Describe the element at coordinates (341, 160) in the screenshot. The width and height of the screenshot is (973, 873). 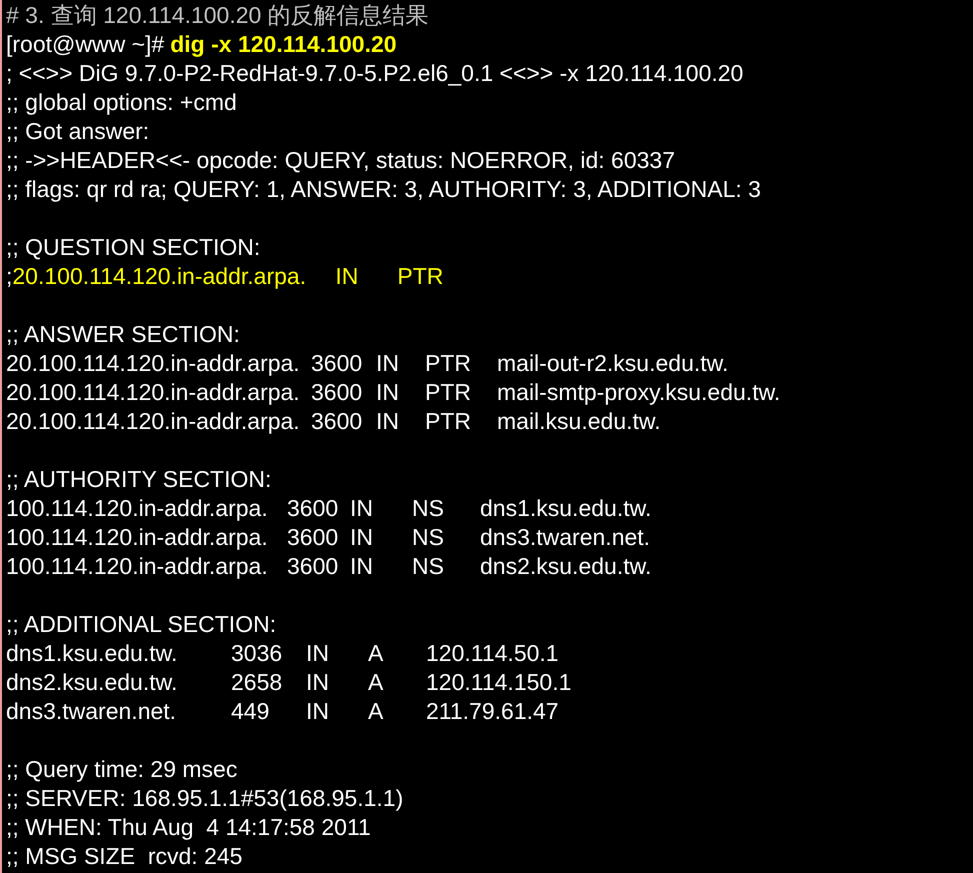
I see `output-line: ;; ->>HEADER<<- opcode: QUERY, status: NOERROR, id: 60337` at that location.